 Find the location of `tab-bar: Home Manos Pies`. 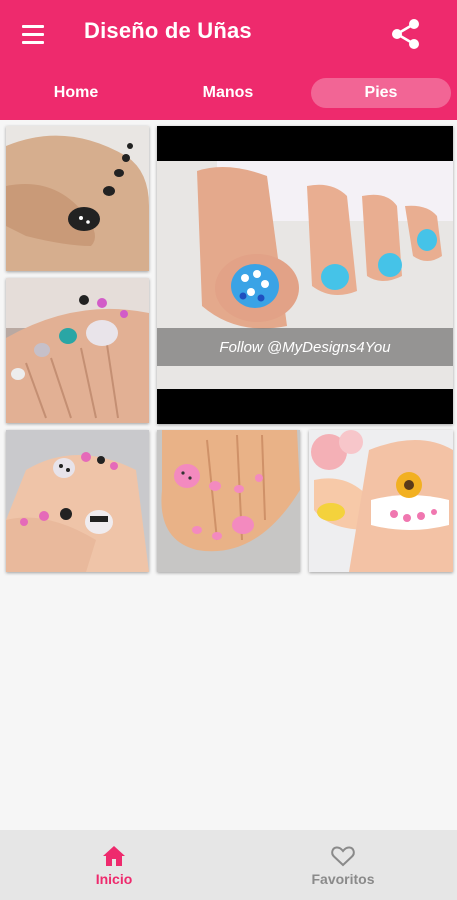

tab-bar: Home Manos Pies is located at coordinates (228, 93).